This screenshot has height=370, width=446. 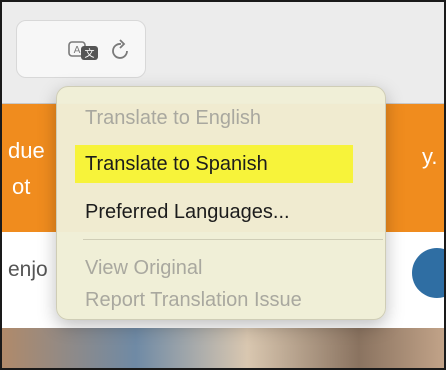 What do you see at coordinates (223, 348) in the screenshot?
I see `page-photo` at bounding box center [223, 348].